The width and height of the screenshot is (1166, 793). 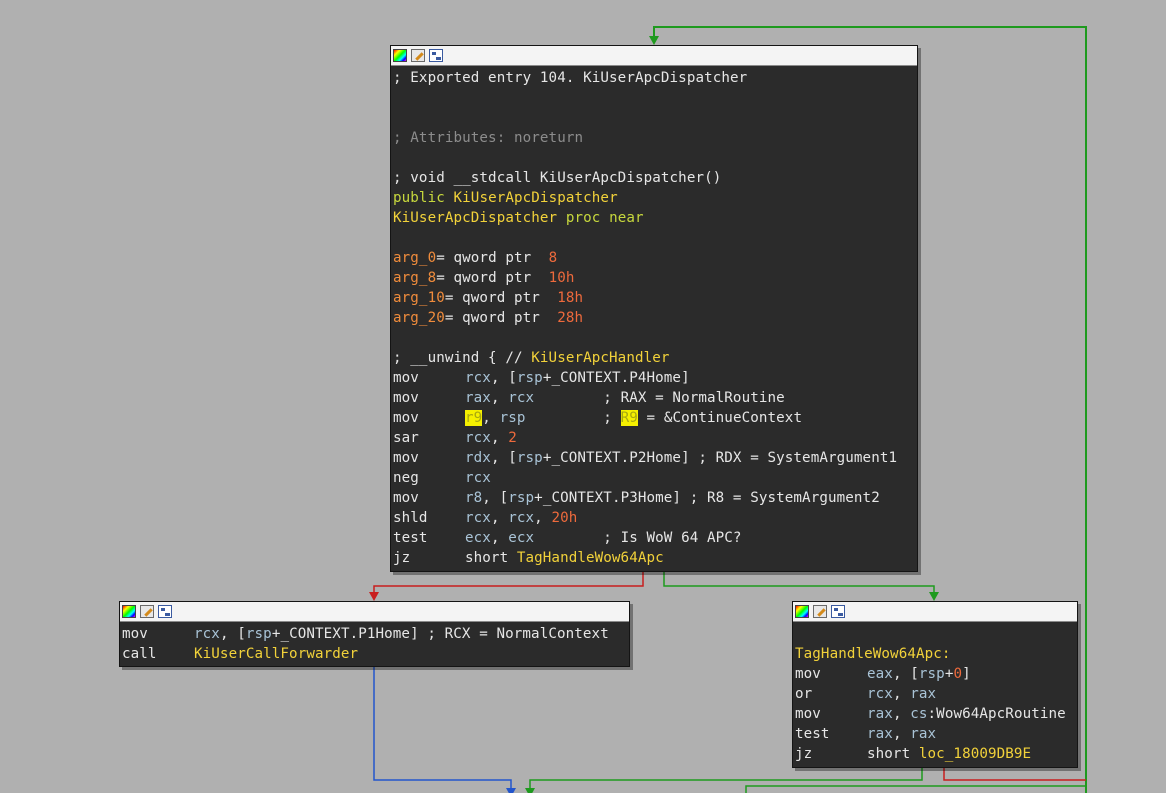 I want to click on edge-arrow-bottom-green, so click(x=530, y=790).